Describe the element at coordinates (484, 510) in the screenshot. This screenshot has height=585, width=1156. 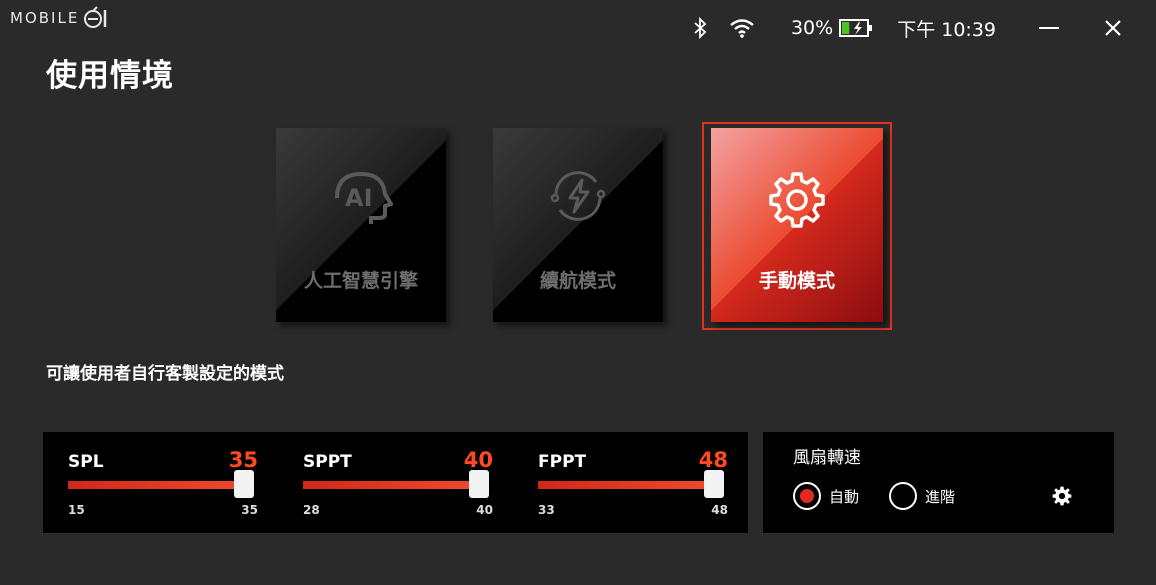
I see `slider-max: 40` at that location.